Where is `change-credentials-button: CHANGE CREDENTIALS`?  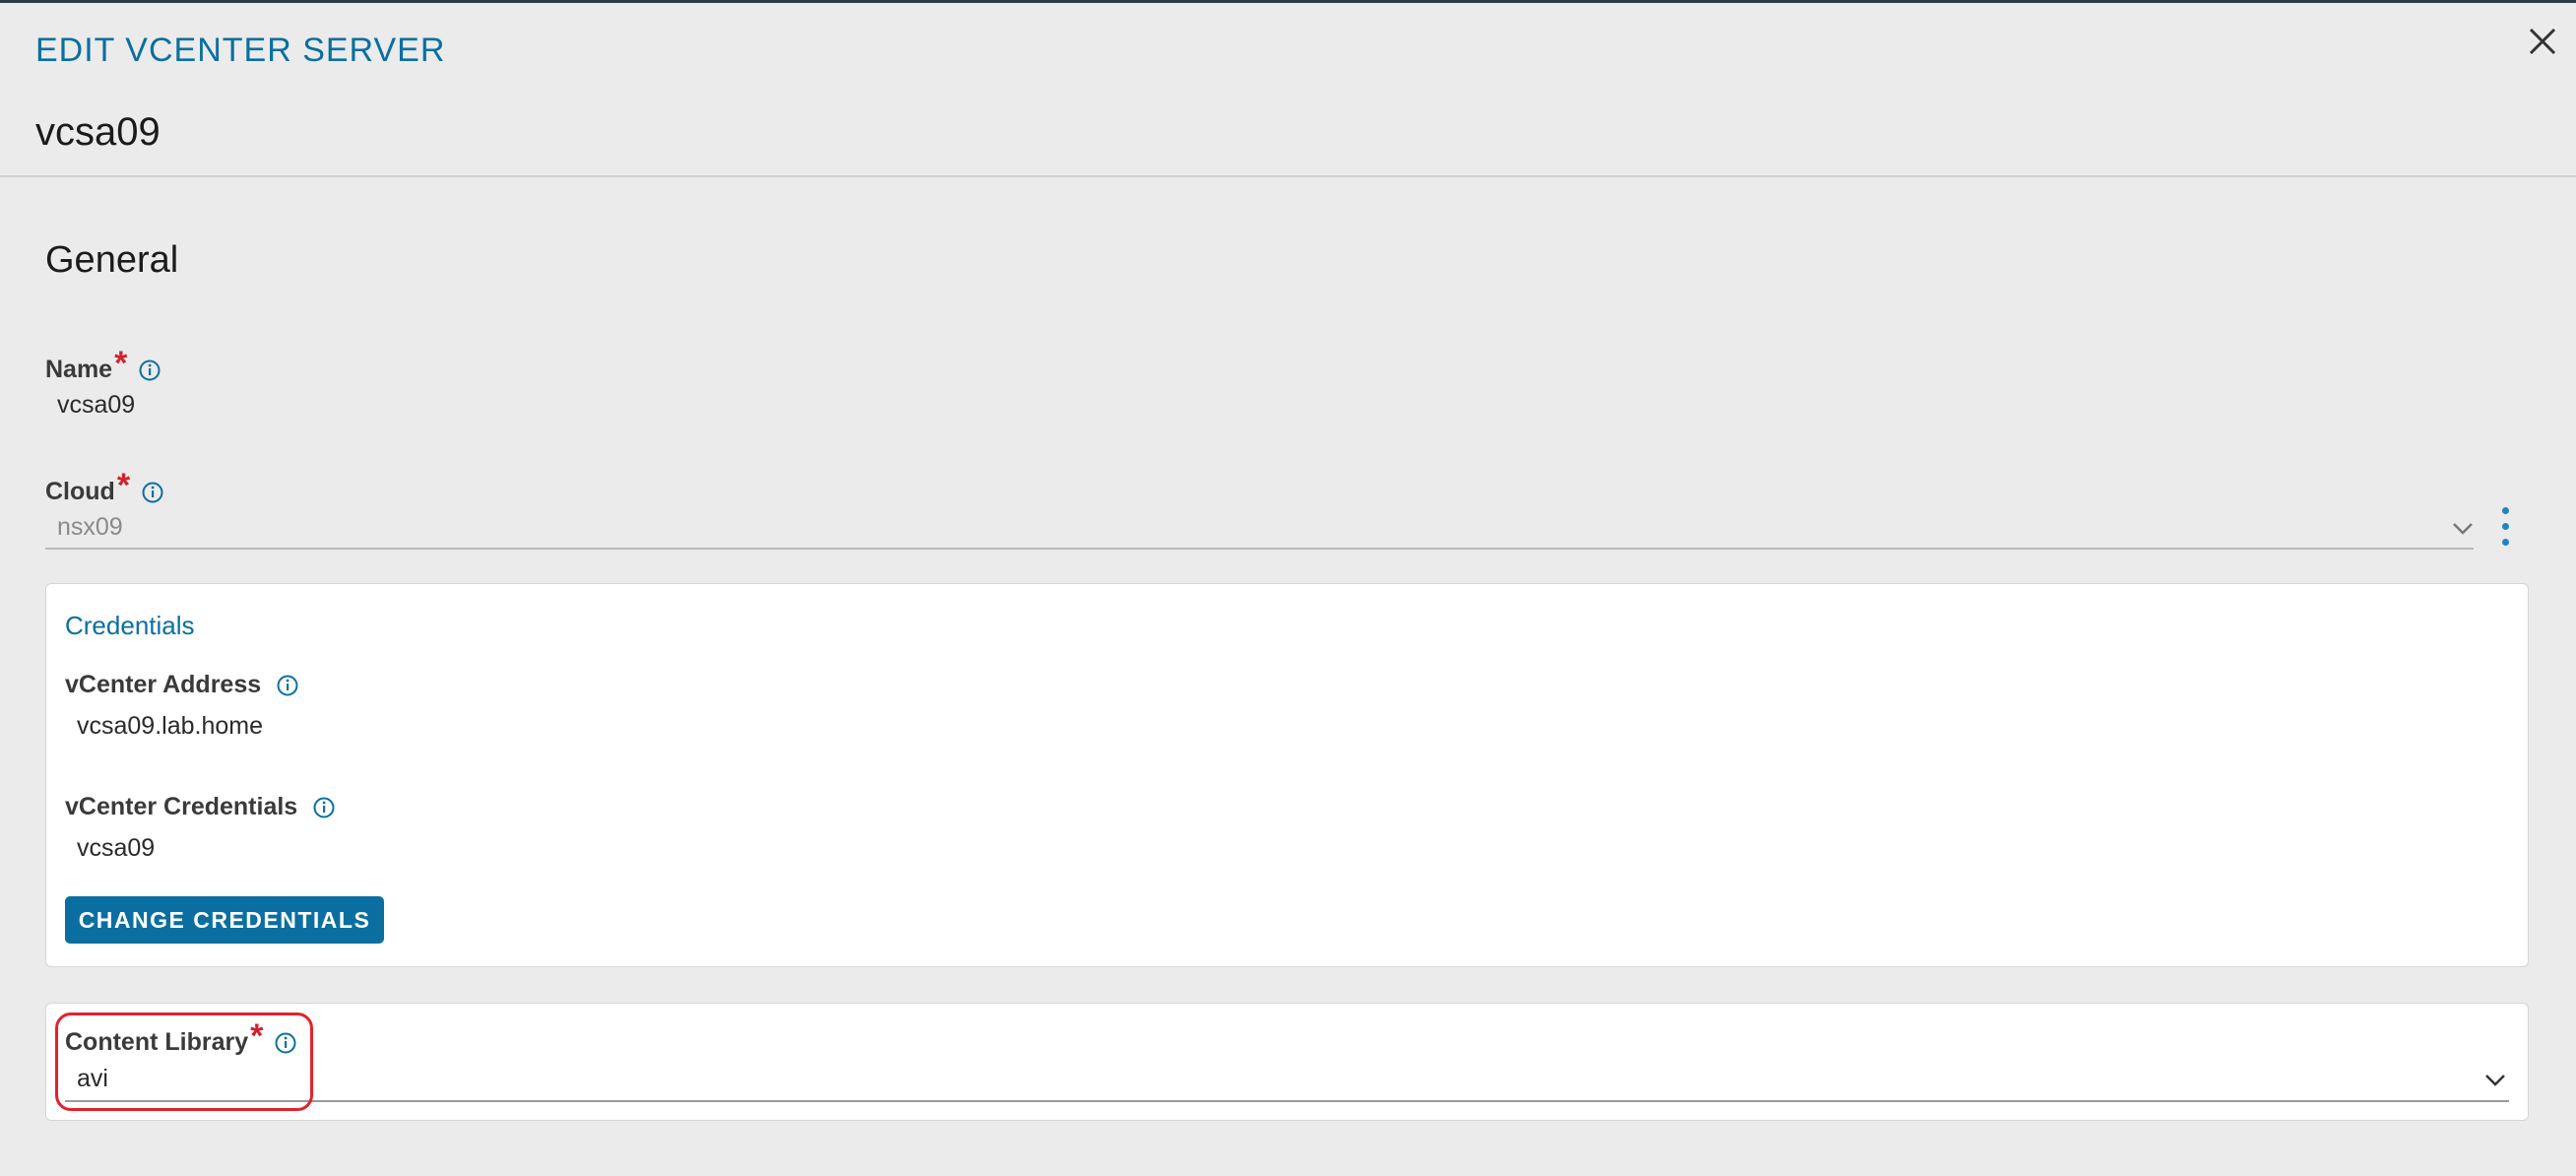 change-credentials-button: CHANGE CREDENTIALS is located at coordinates (224, 920).